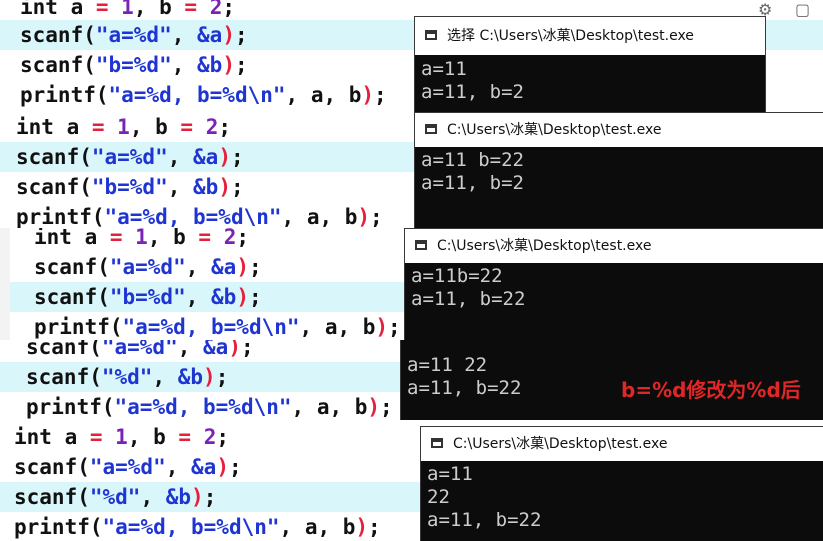 The height and width of the screenshot is (541, 823). Describe the element at coordinates (611, 380) in the screenshot. I see `console-window-4: a=11 22 a=11, b=22 b=%d修改为%d后` at that location.